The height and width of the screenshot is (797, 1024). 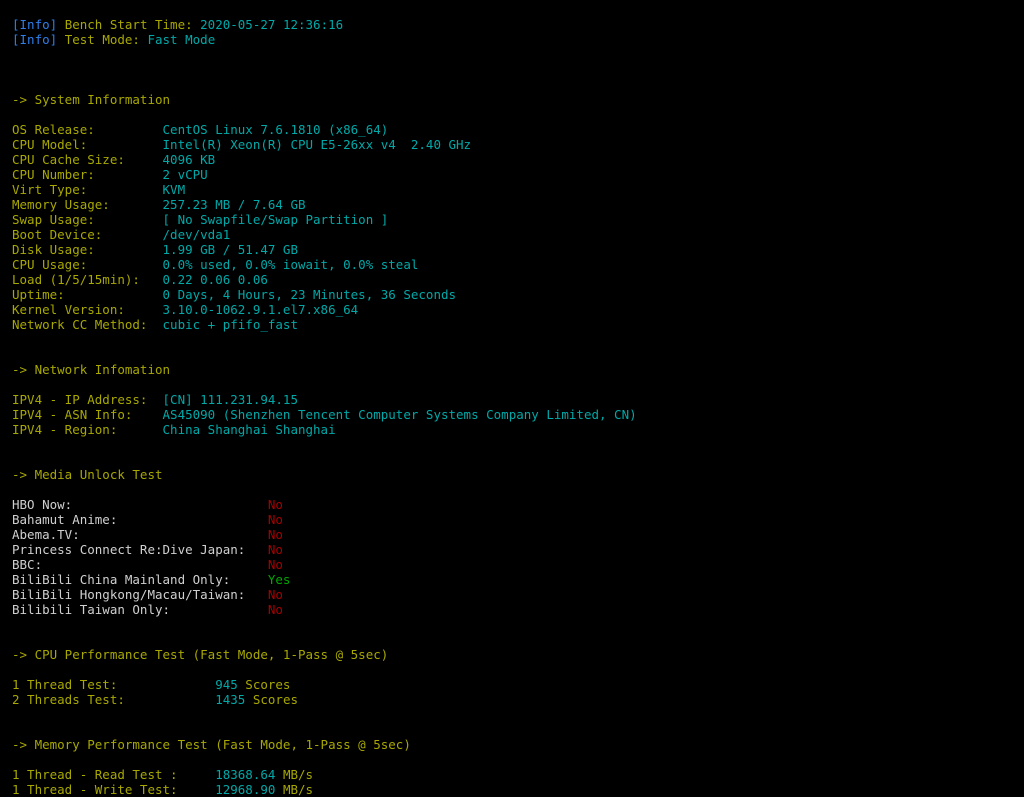 What do you see at coordinates (87, 234) in the screenshot?
I see `row-label: Boot Device:` at bounding box center [87, 234].